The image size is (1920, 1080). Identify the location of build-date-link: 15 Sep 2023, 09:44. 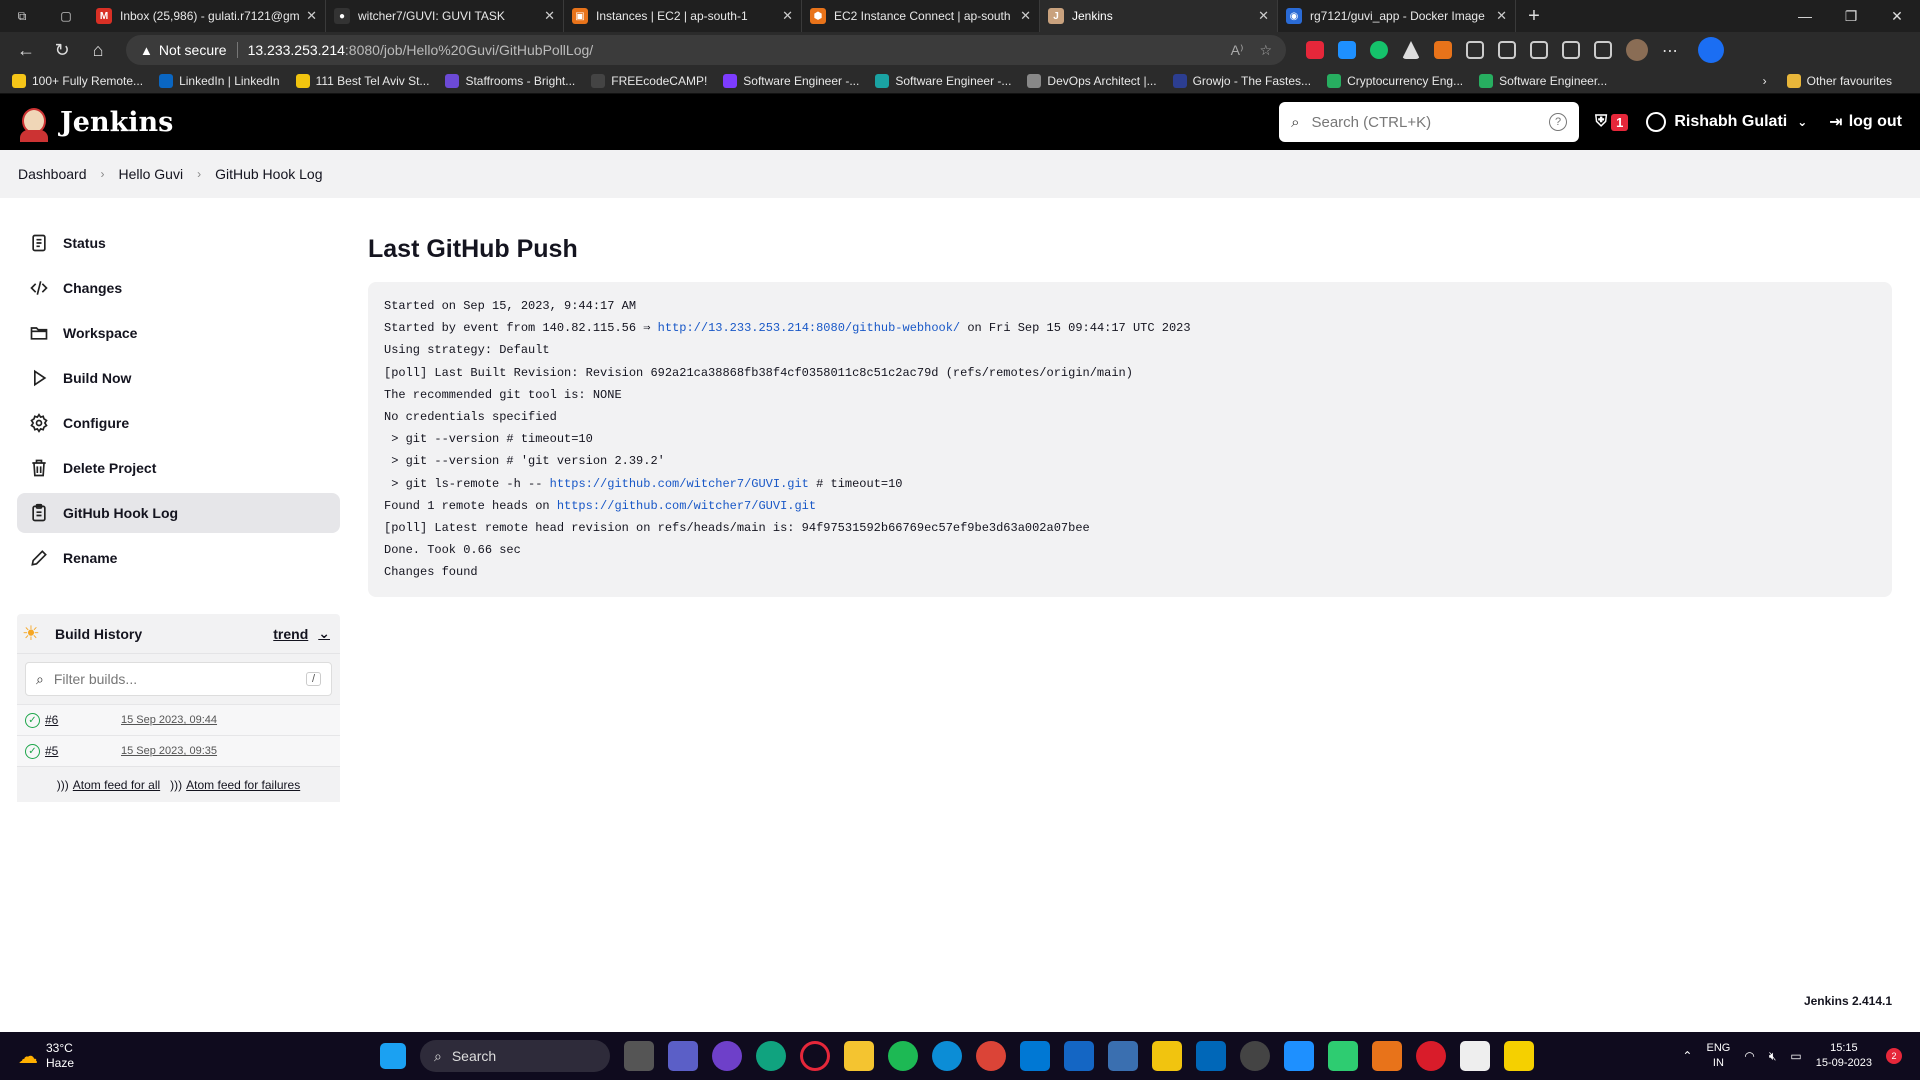
(169, 720).